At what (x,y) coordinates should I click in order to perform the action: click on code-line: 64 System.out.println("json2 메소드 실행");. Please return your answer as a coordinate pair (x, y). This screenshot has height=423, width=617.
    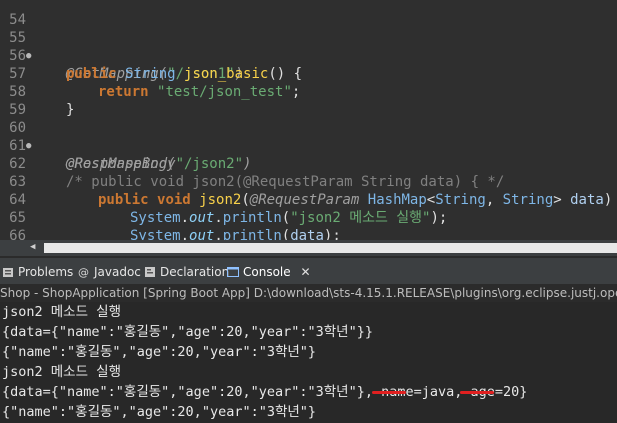
    Looking at the image, I should click on (308, 199).